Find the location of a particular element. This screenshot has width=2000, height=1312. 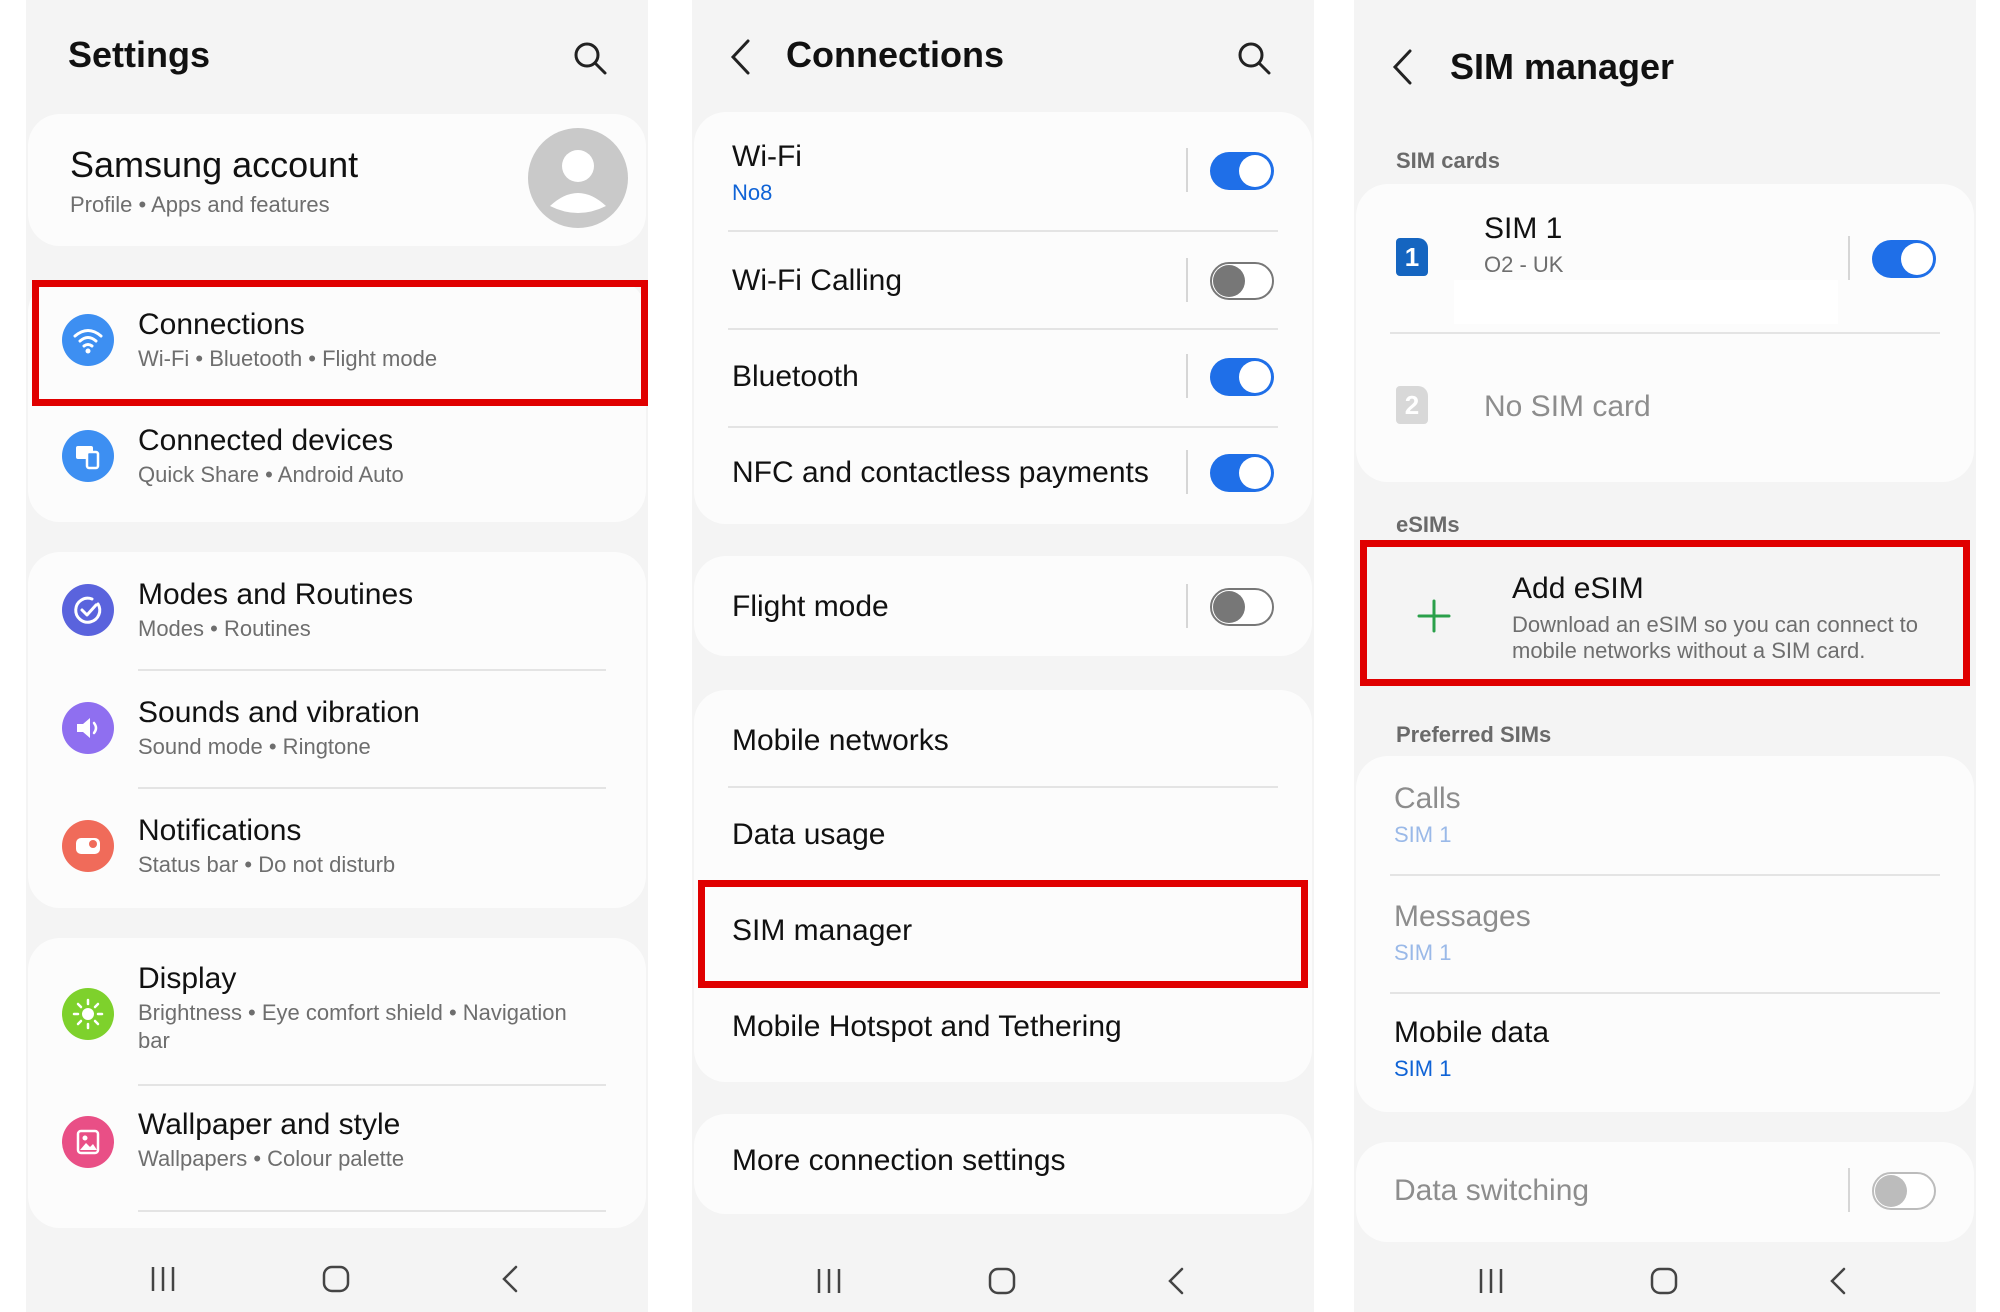

sim1-badge-number: 1 is located at coordinates (1412, 257).